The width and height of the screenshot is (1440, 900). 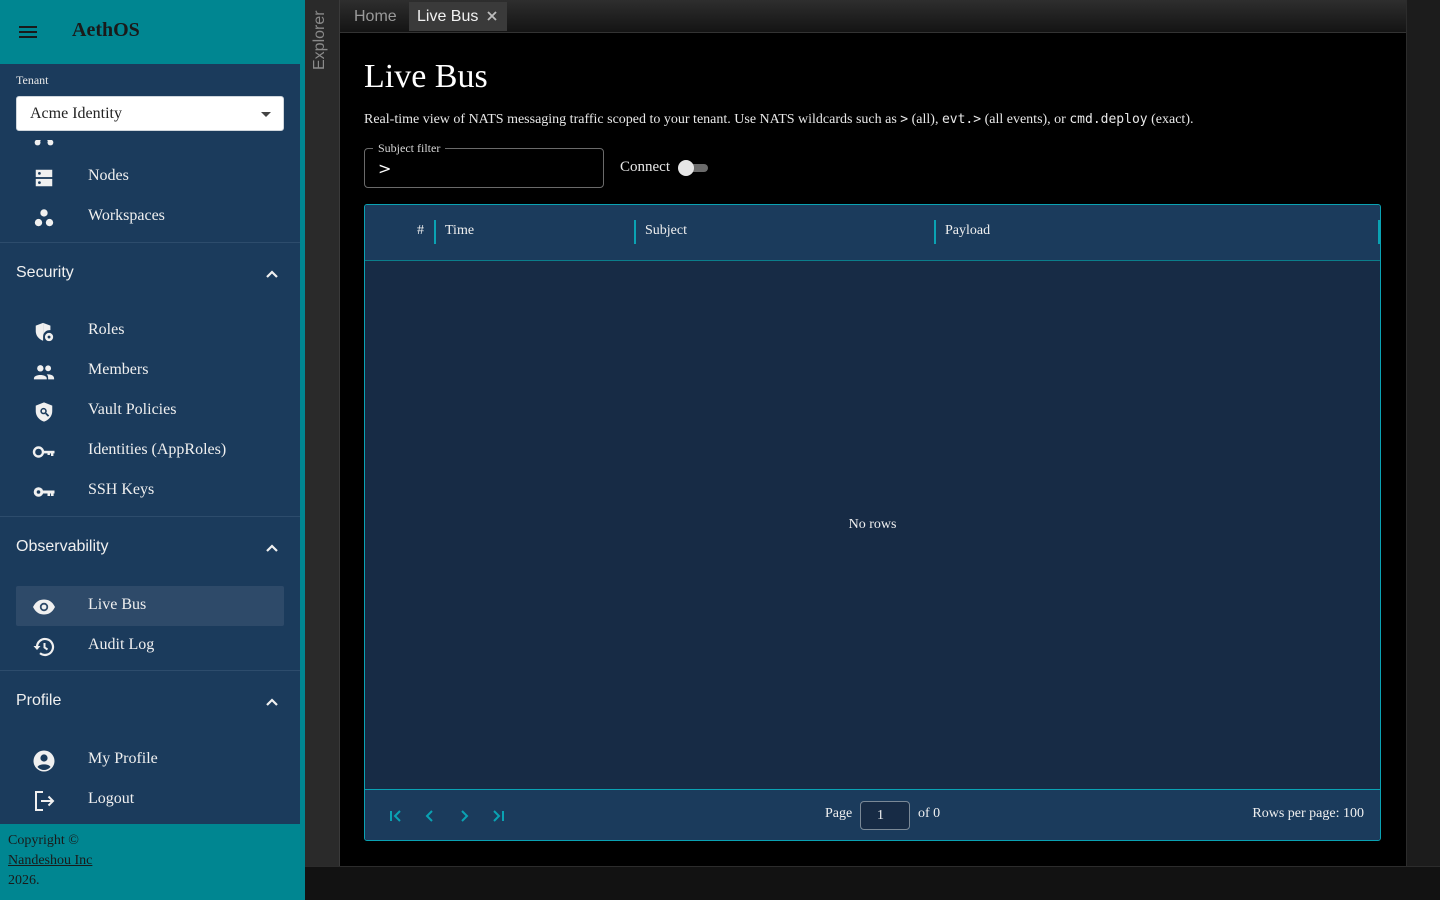 What do you see at coordinates (108, 175) in the screenshot?
I see `sidebar-item-label: Nodes` at bounding box center [108, 175].